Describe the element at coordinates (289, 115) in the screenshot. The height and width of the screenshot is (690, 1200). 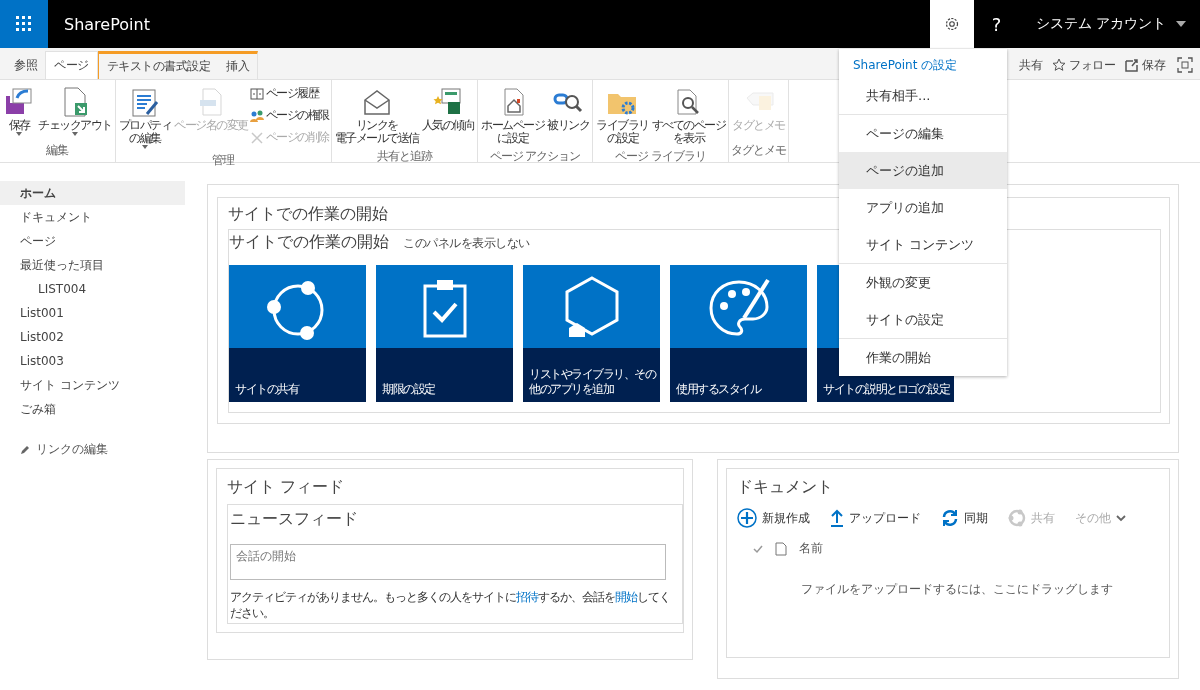
I see `ribbon-command: ページの権限` at that location.